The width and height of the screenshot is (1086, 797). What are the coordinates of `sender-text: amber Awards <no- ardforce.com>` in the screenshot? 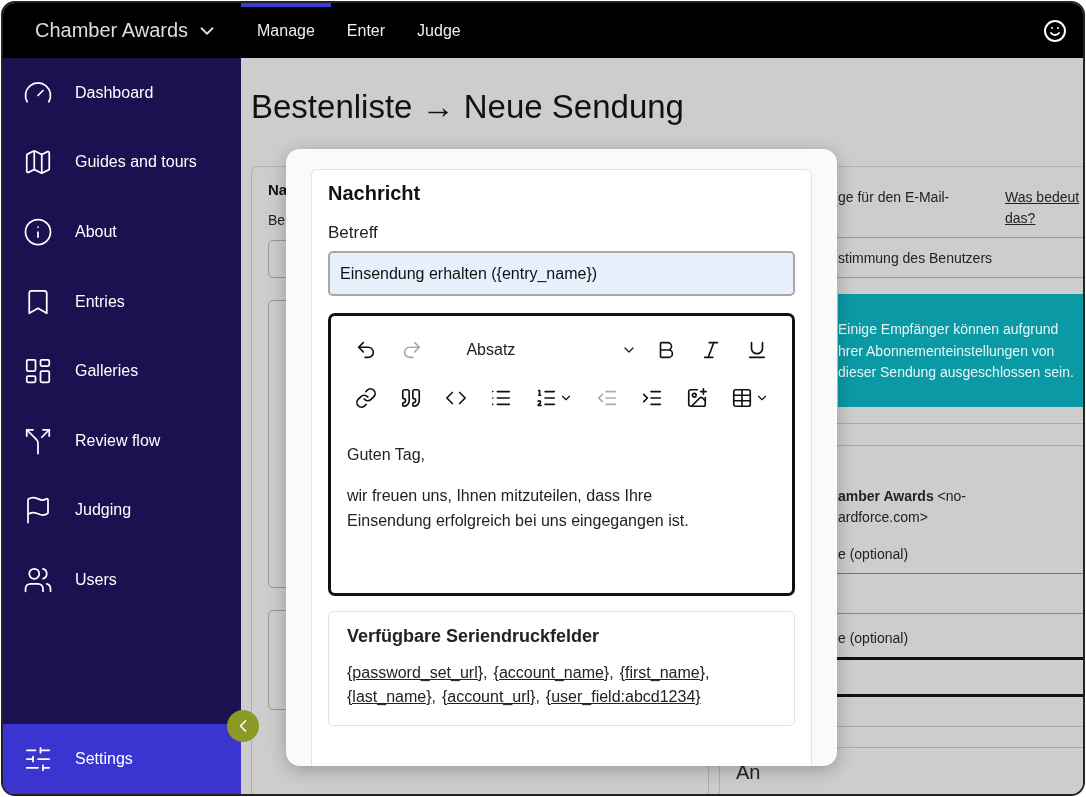 It's located at (902, 506).